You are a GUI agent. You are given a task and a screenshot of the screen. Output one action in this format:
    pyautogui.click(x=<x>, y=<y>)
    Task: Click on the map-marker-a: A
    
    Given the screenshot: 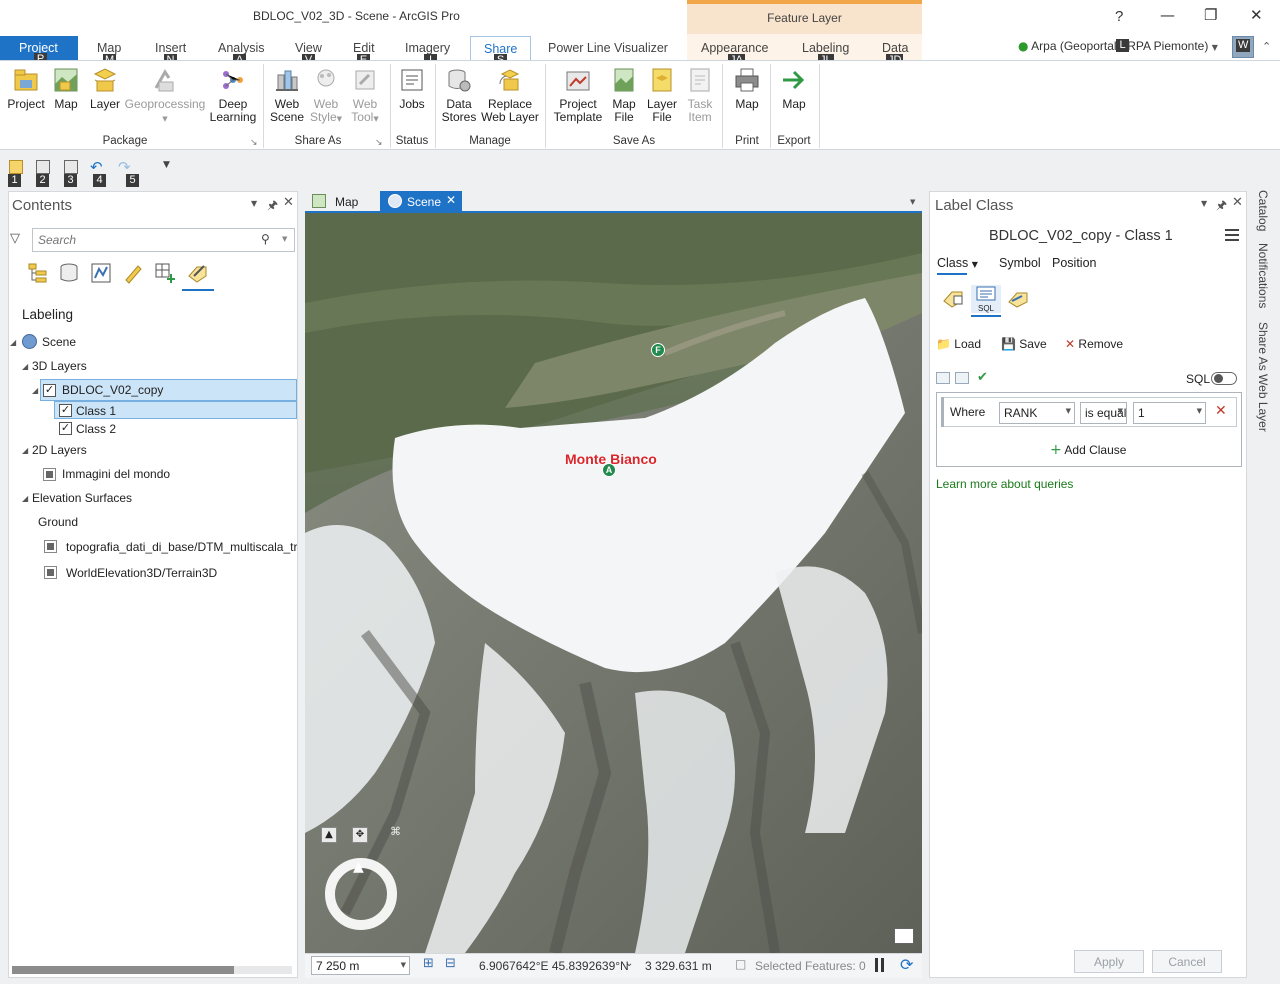 What is the action you would take?
    pyautogui.click(x=609, y=470)
    